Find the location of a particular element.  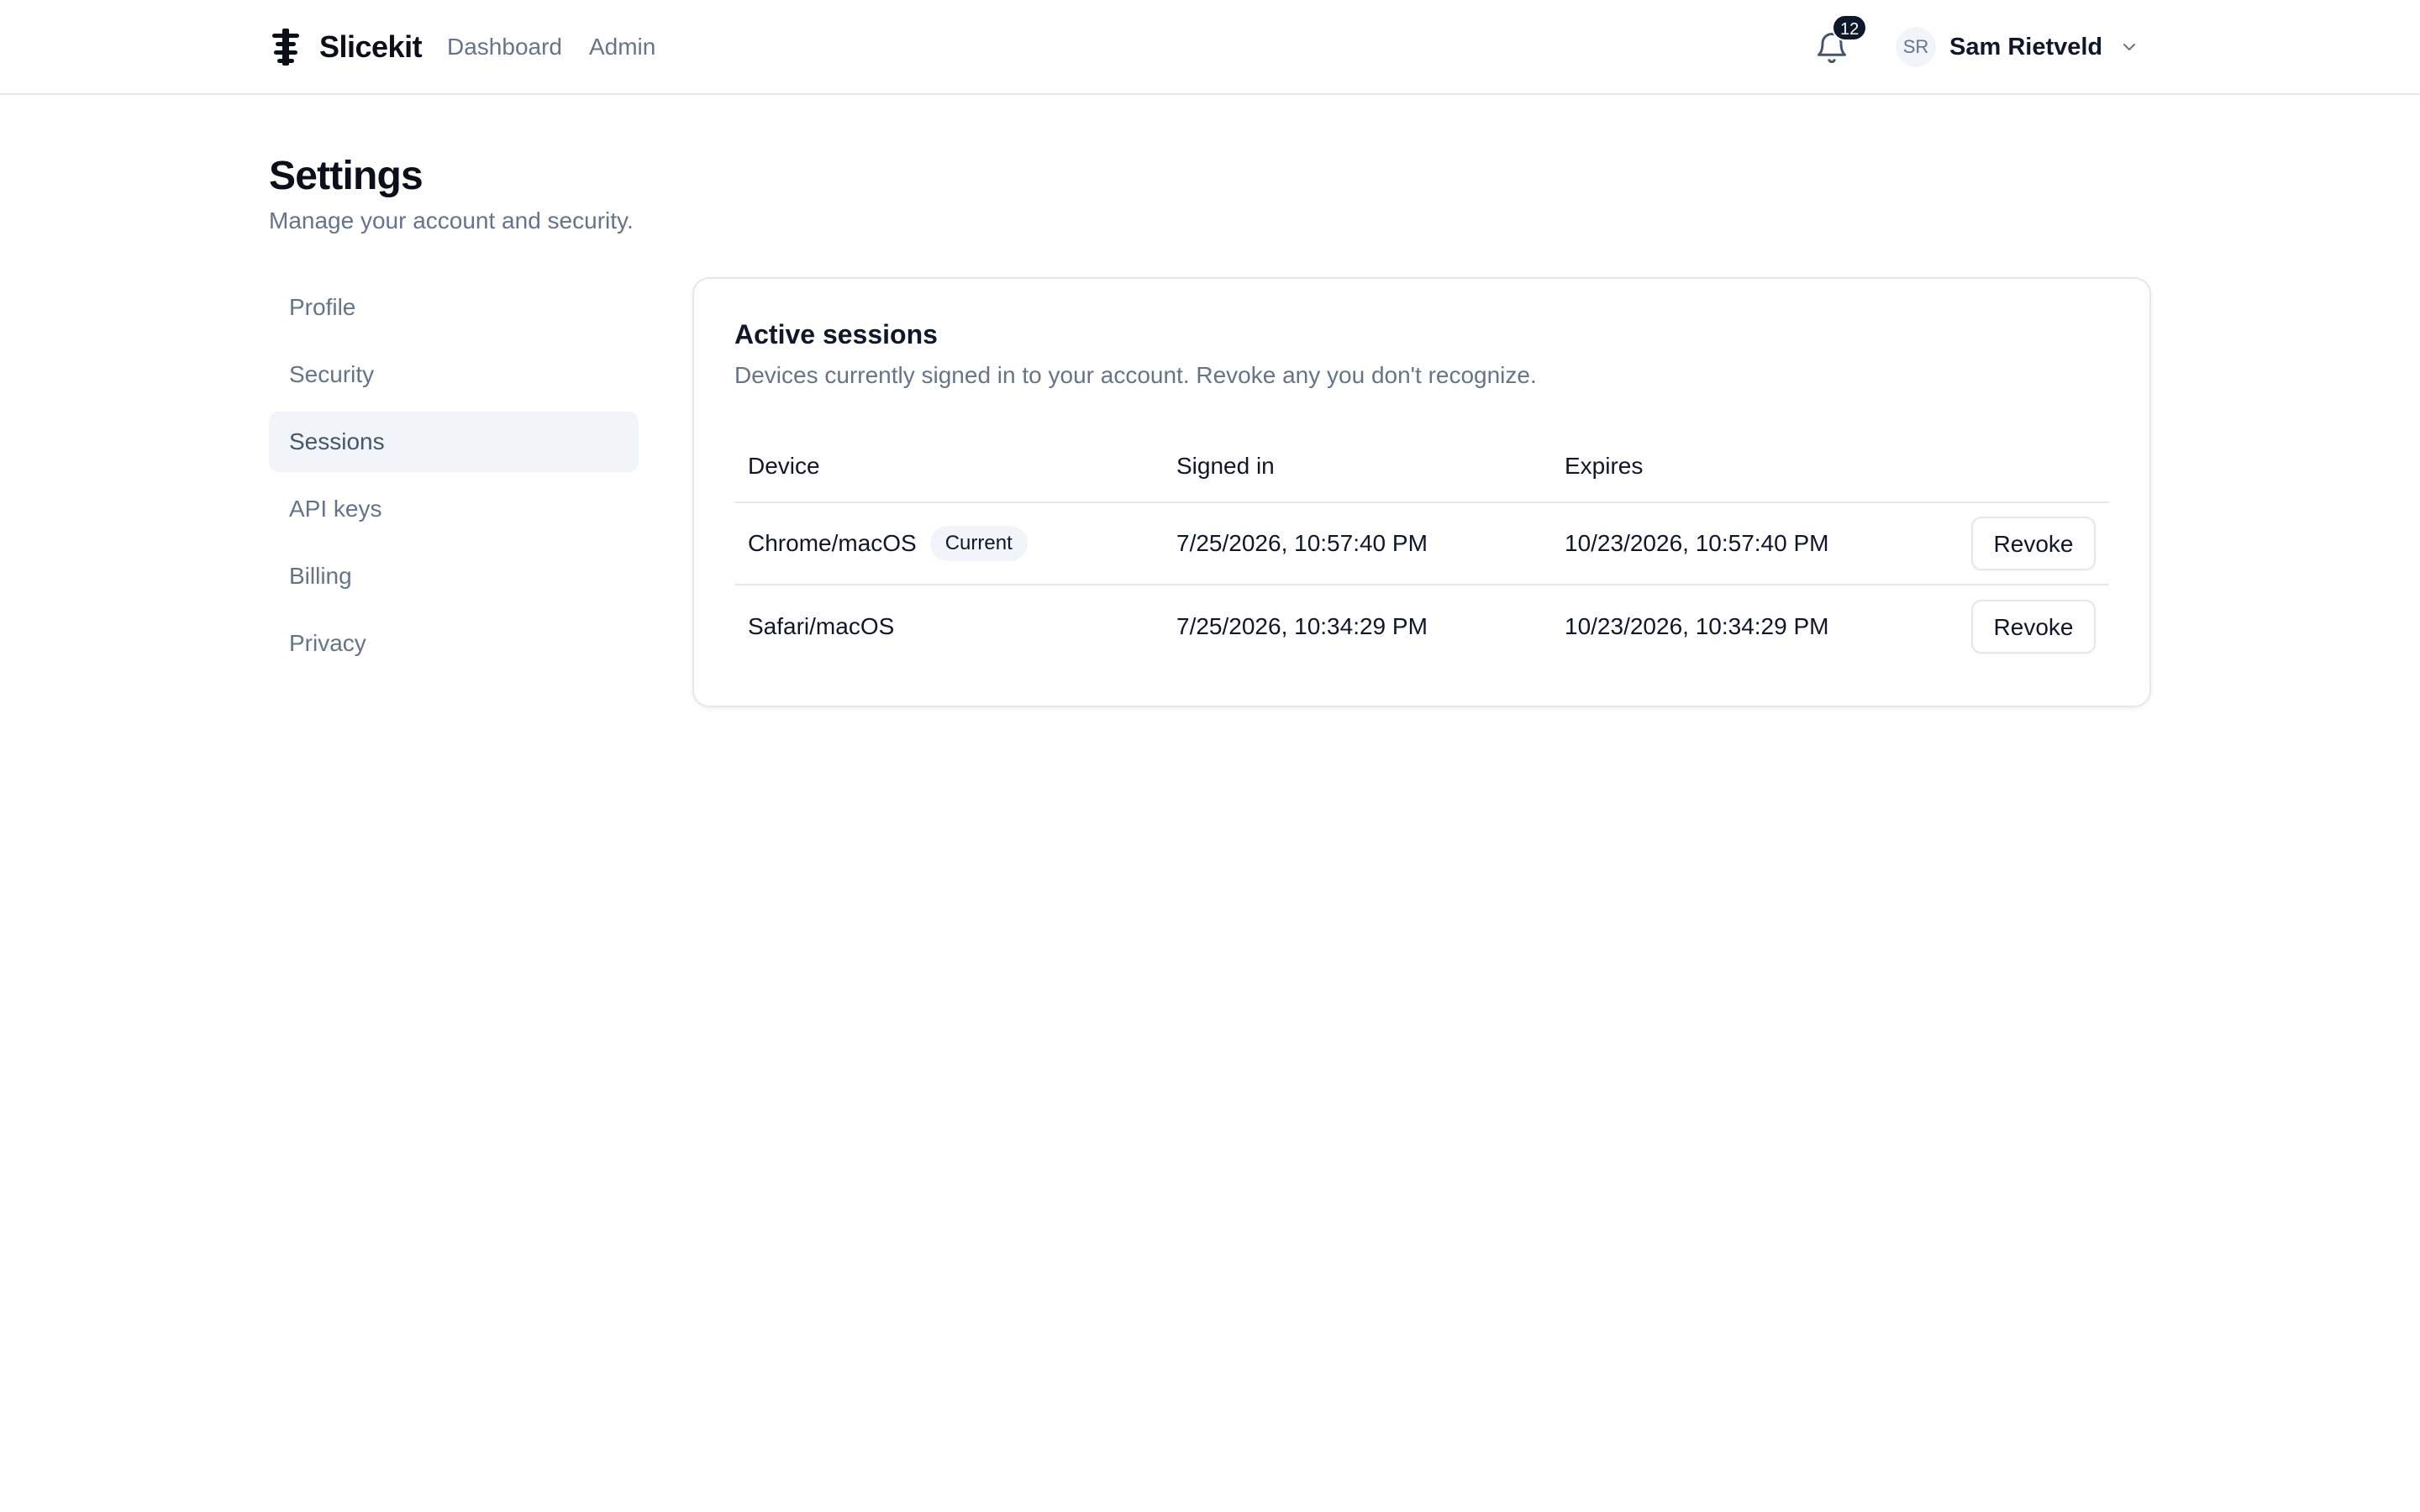

slicekit-logo-icon is located at coordinates (285, 47).